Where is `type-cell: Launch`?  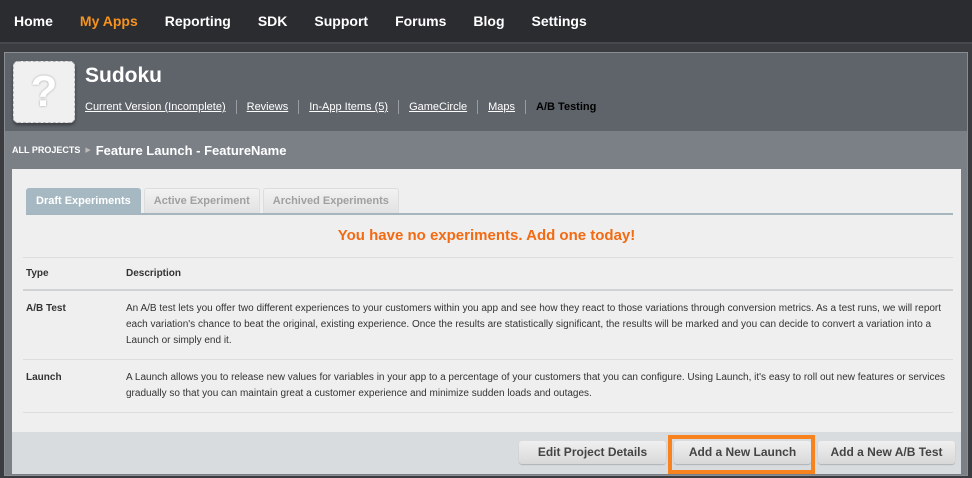 type-cell: Launch is located at coordinates (73, 386).